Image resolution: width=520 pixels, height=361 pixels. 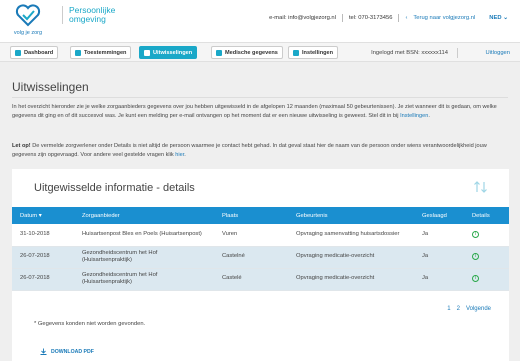 I want to click on portal-title: Persoonlijke omgeving, so click(x=92, y=15).